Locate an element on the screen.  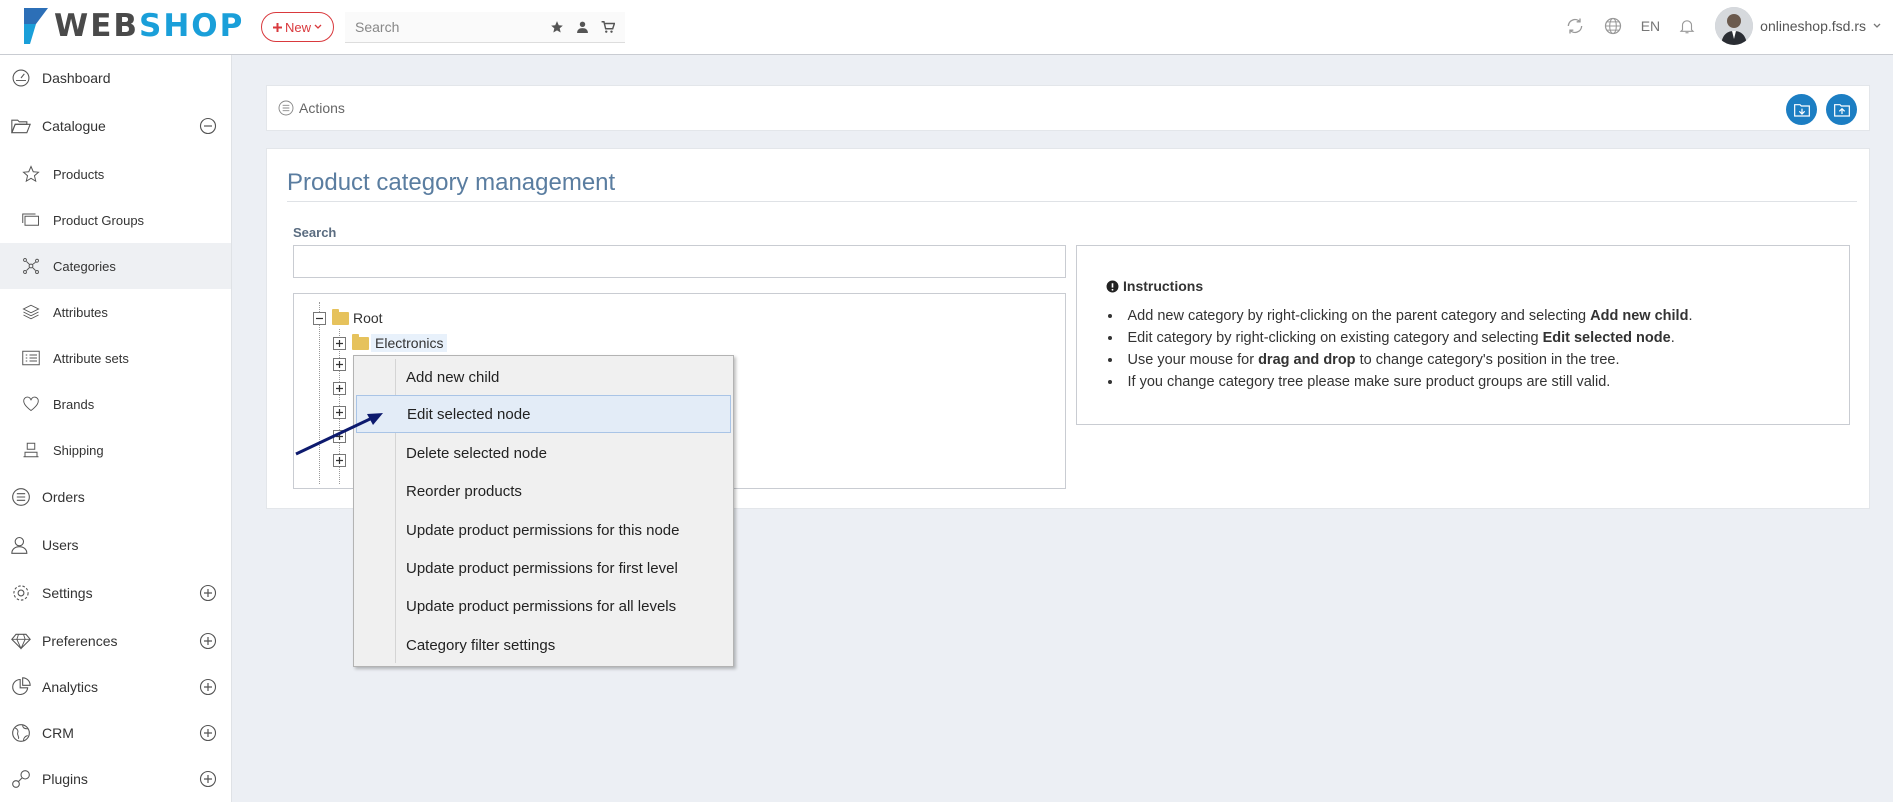
list-icon is located at coordinates (286, 108).